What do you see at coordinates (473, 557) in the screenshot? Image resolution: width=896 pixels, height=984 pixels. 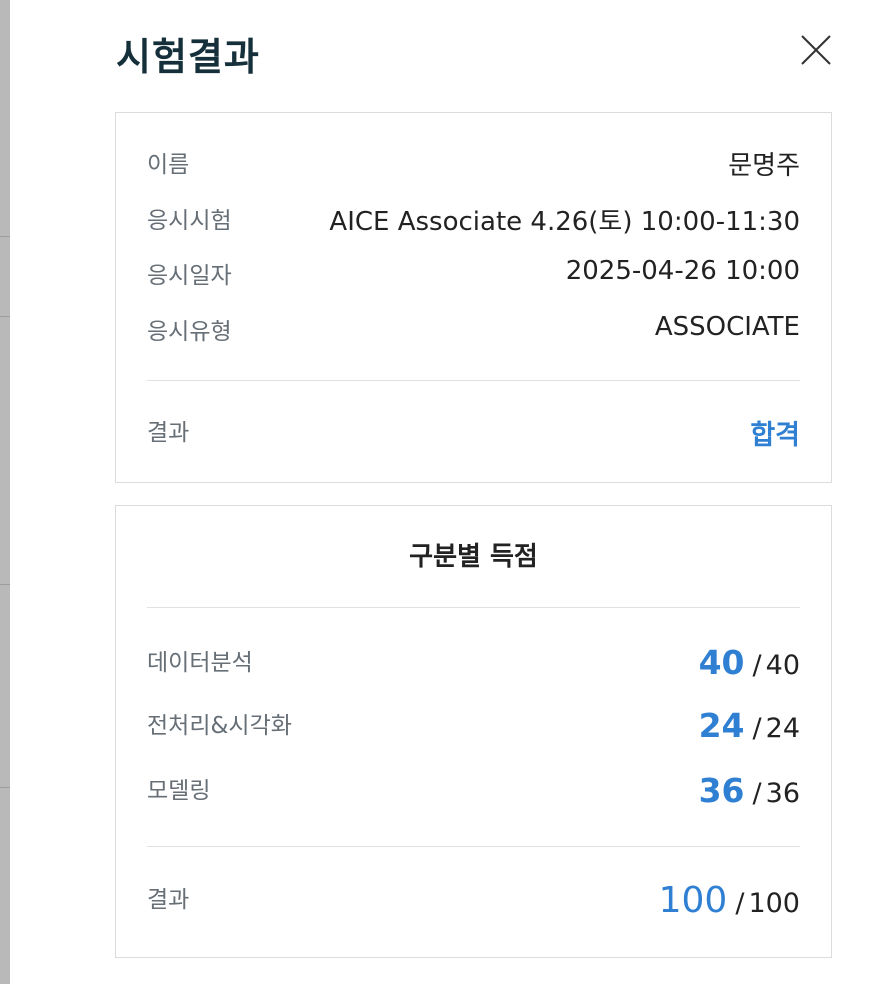 I see `score-card-title: 구분별 득점` at bounding box center [473, 557].